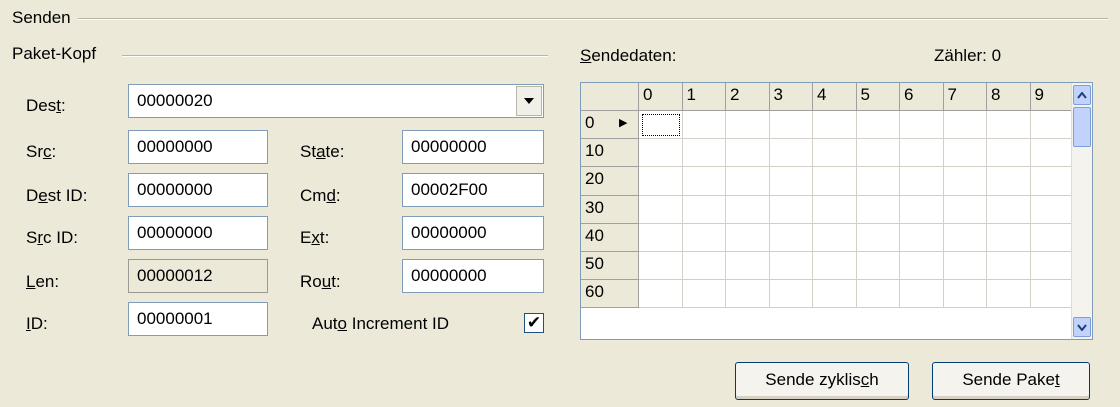 The image size is (1120, 407). I want to click on grid-column-header: 6, so click(922, 97).